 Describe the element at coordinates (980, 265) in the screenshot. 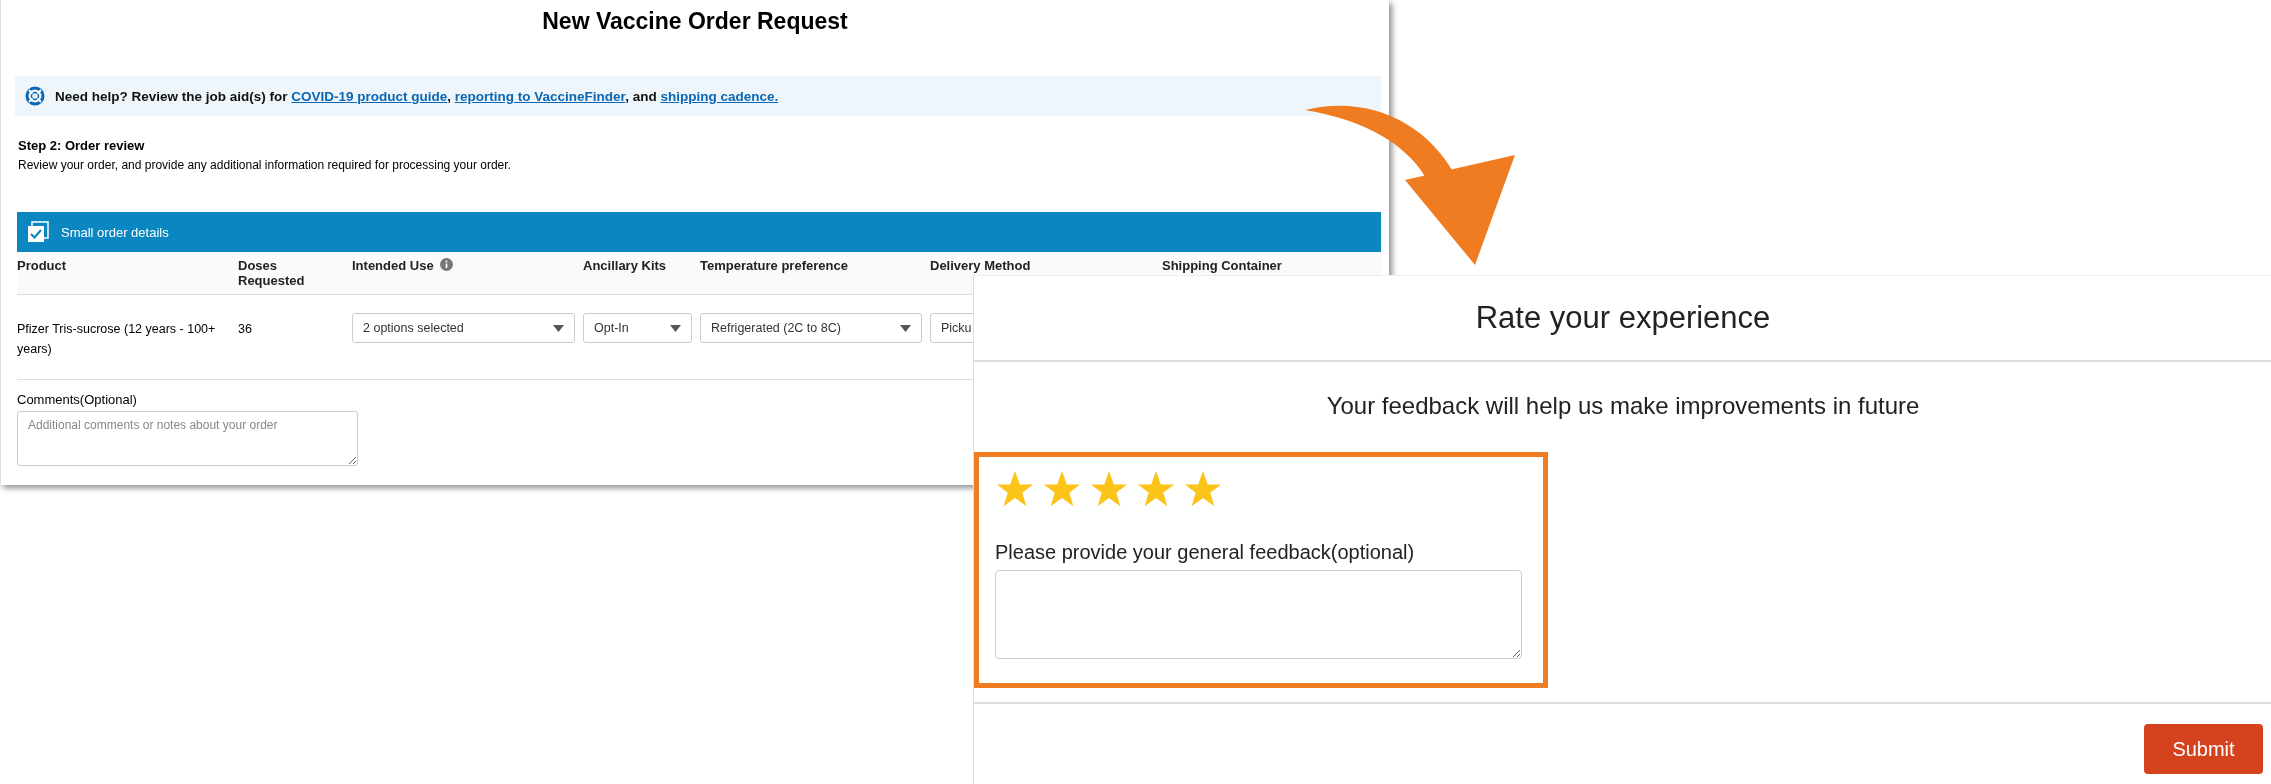

I see `column-header: Delivery Method` at that location.